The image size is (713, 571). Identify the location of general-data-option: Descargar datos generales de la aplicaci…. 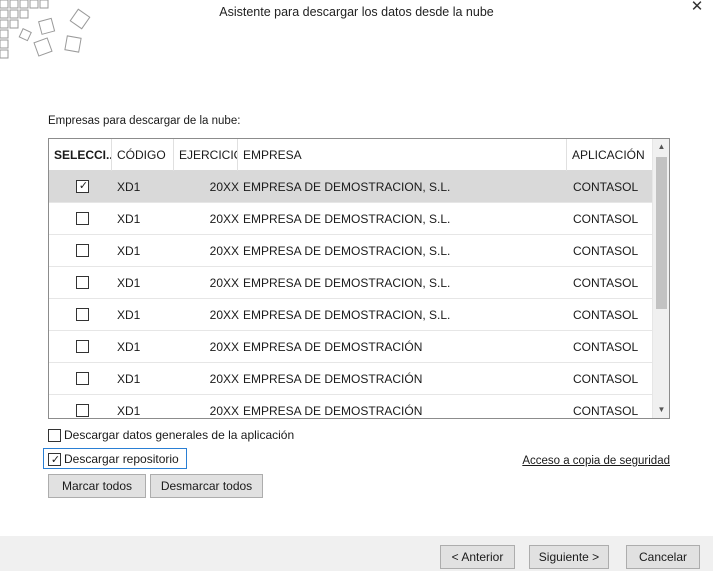
(171, 435).